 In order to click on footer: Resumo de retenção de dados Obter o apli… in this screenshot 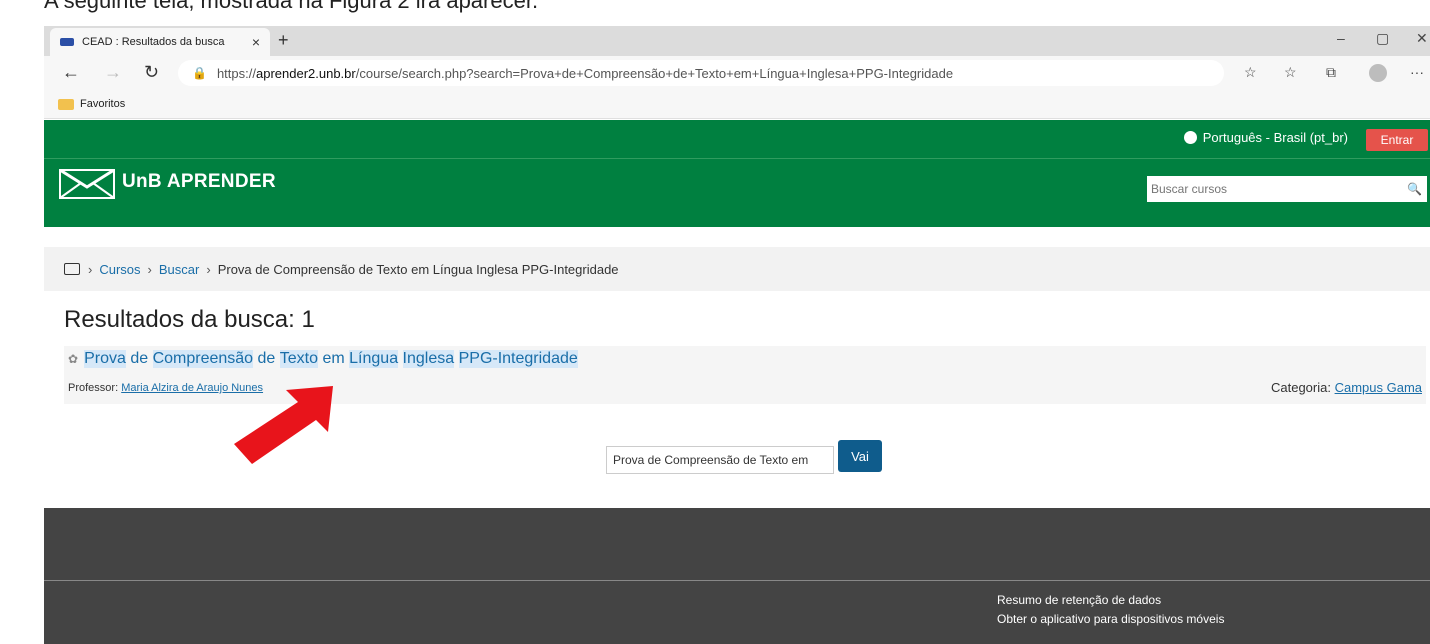, I will do `click(737, 612)`.